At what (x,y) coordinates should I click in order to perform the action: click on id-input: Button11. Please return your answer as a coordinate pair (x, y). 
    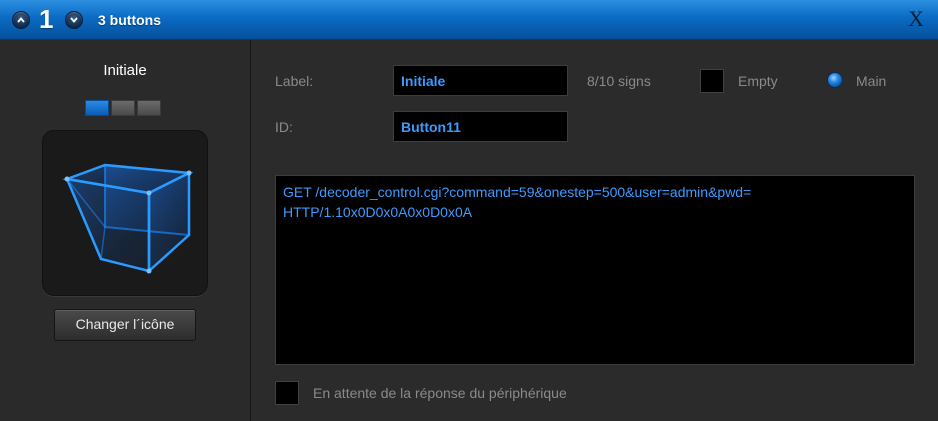
    Looking at the image, I should click on (480, 126).